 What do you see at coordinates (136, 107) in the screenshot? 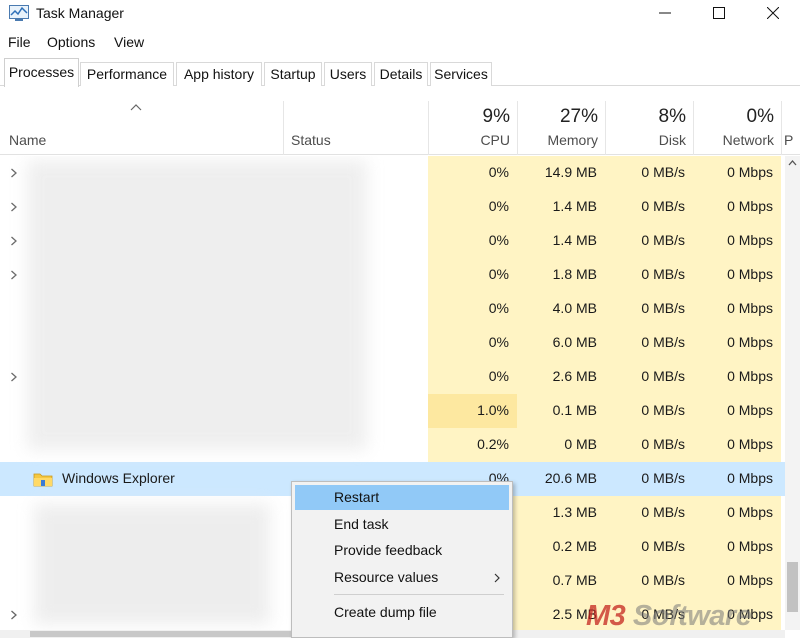
I see `sort-ascending-icon` at bounding box center [136, 107].